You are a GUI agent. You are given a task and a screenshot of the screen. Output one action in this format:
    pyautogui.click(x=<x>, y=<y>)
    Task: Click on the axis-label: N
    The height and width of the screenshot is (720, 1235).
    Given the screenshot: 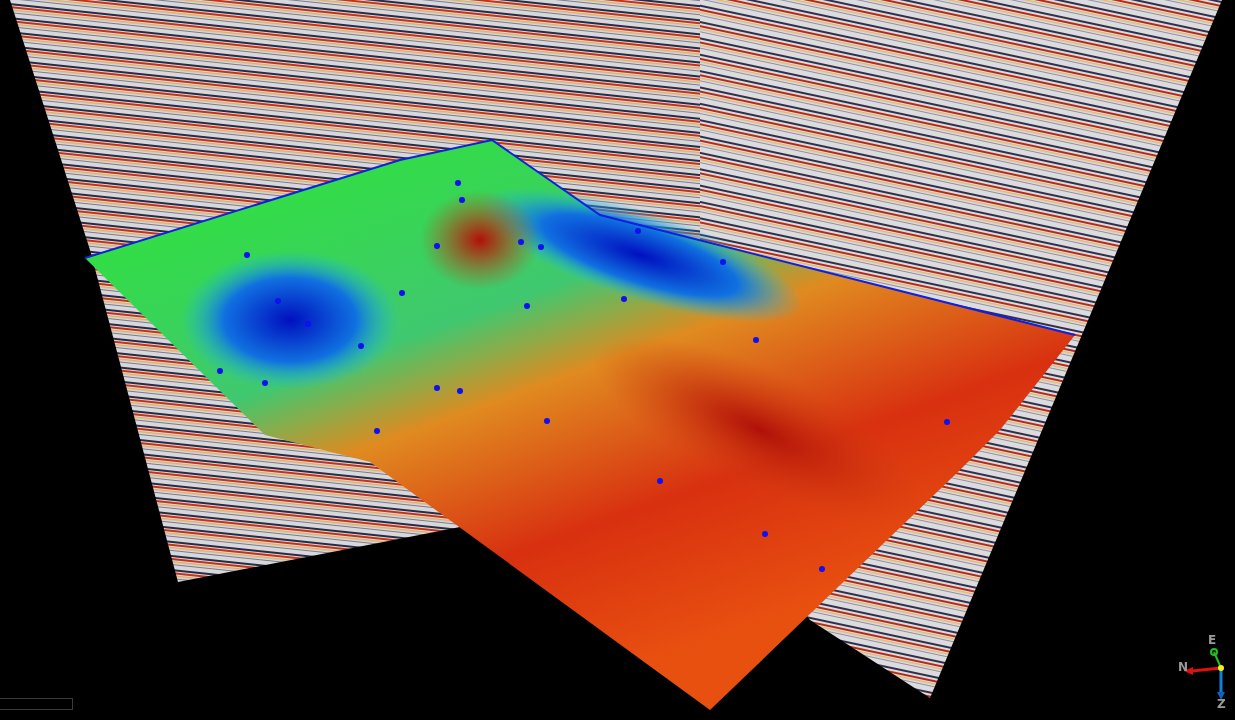 What is the action you would take?
    pyautogui.click(x=1183, y=667)
    